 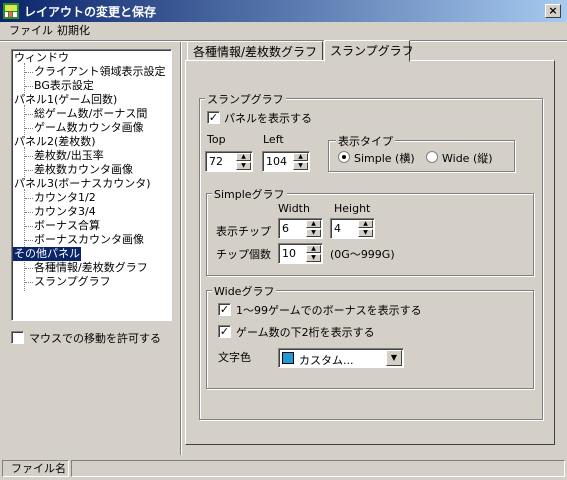 I want to click on slump-graph-group-title: スランプグラフ, so click(x=245, y=99).